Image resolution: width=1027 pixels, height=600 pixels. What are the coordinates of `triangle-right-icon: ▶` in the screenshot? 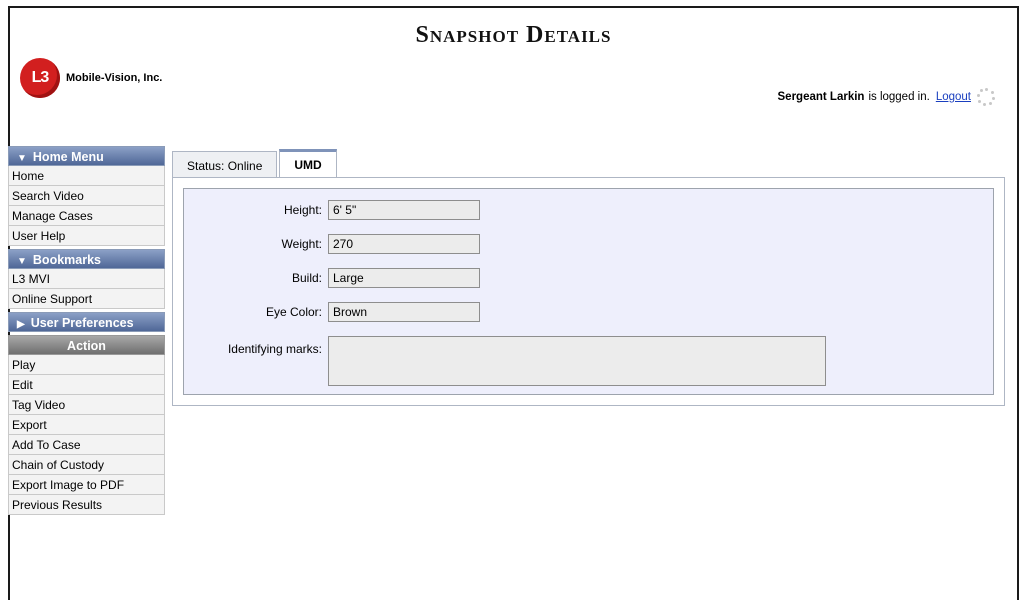 It's located at (21, 324).